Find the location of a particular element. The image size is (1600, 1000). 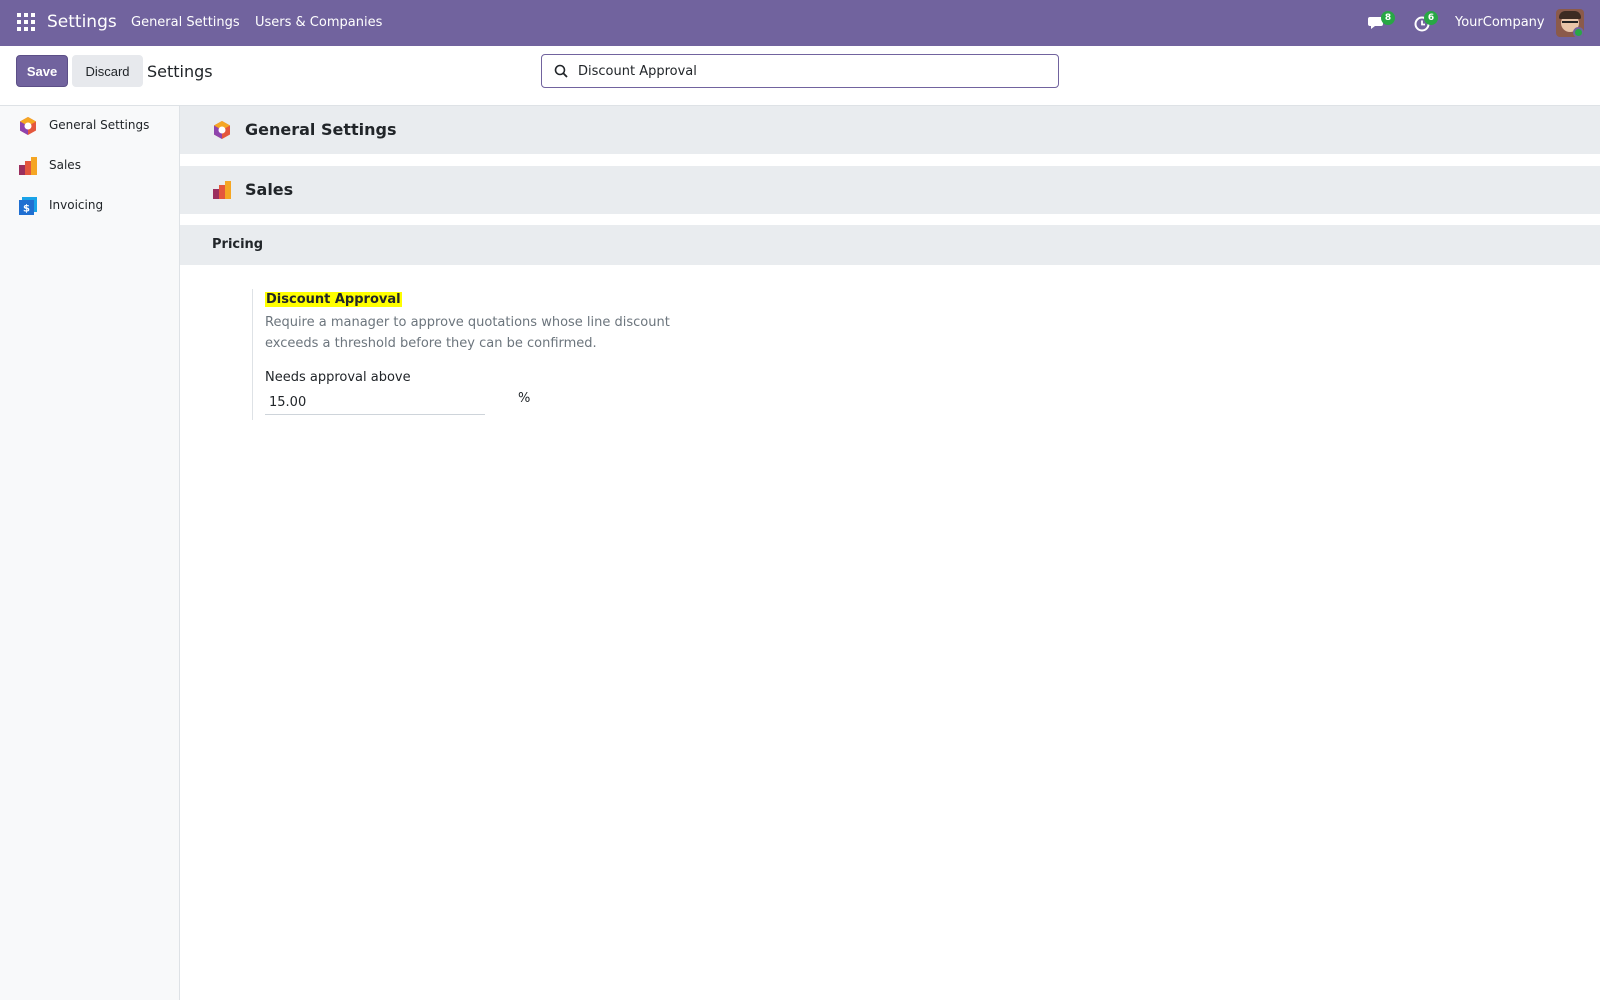

sidebar-item-label: General Settings is located at coordinates (99, 125).